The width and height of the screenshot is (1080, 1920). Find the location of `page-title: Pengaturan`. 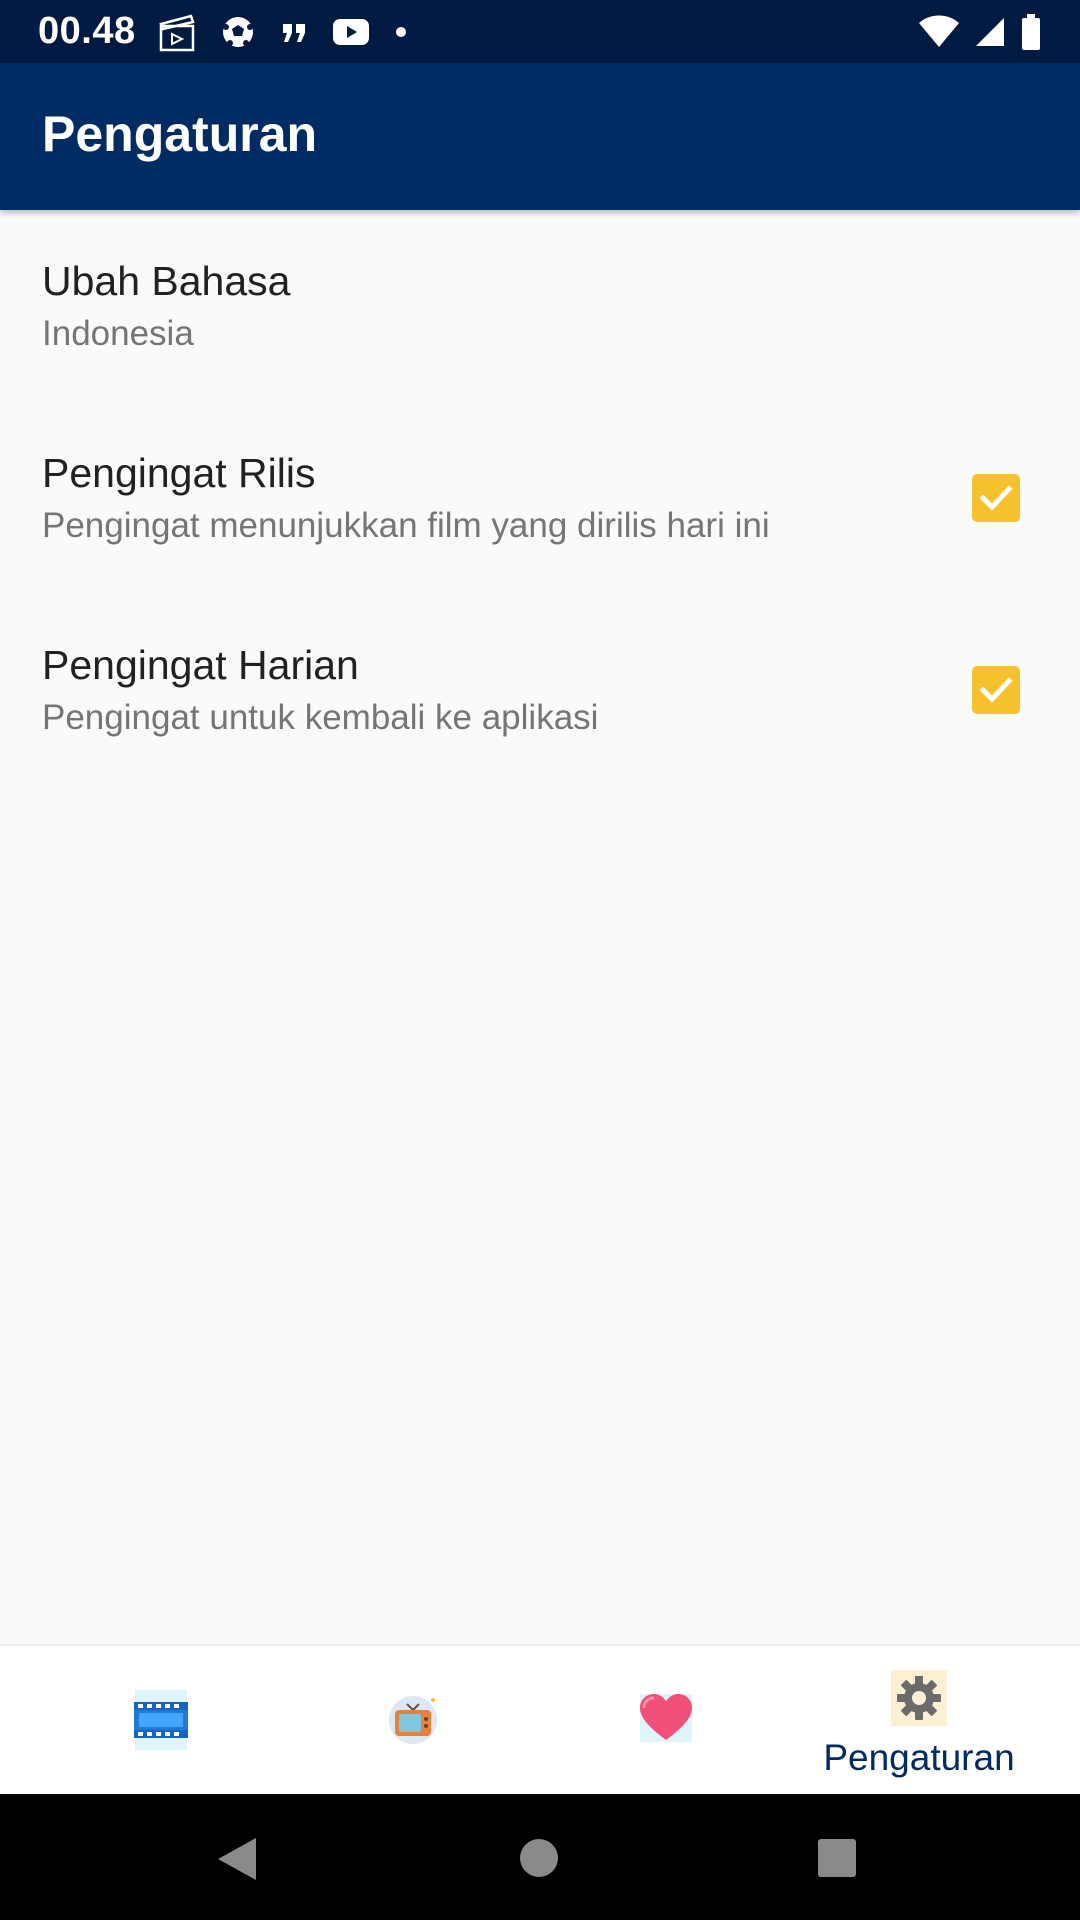

page-title: Pengaturan is located at coordinates (180, 134).